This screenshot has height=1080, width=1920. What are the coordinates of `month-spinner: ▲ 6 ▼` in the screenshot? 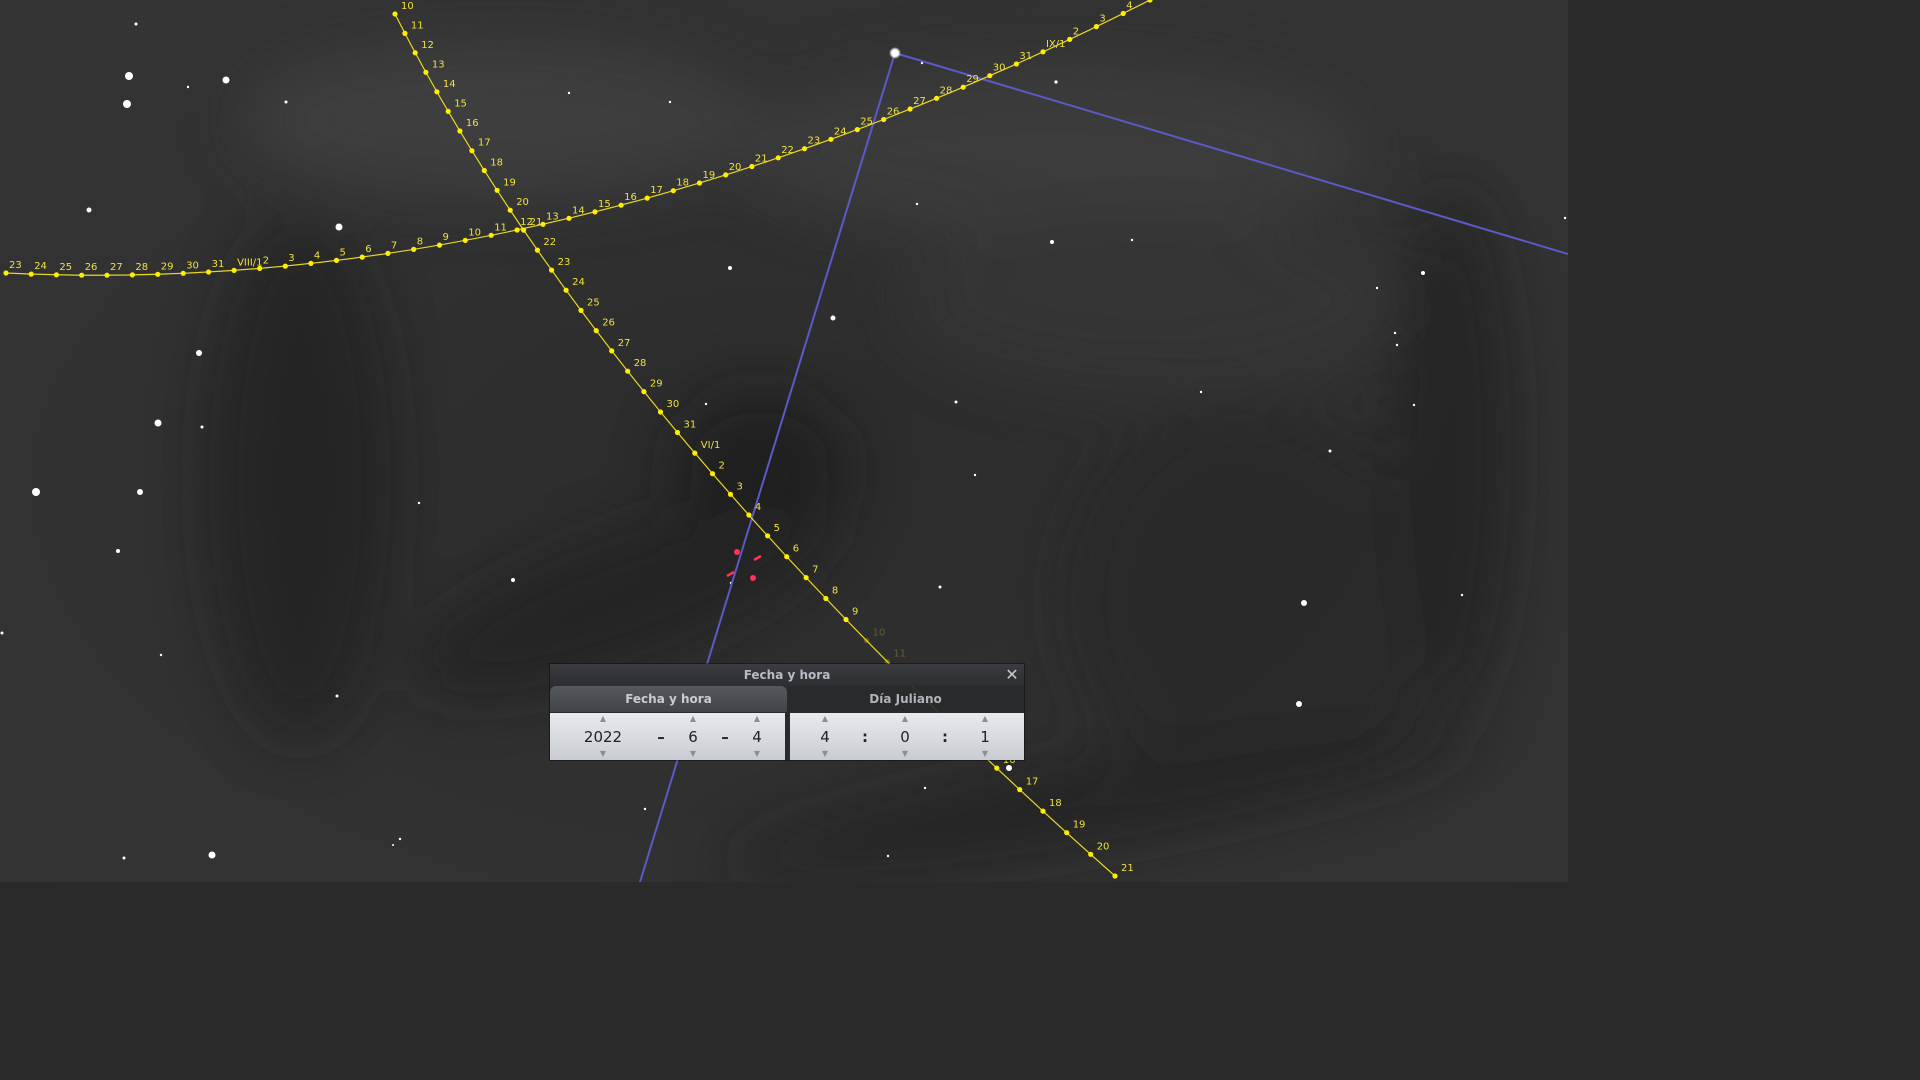 It's located at (693, 736).